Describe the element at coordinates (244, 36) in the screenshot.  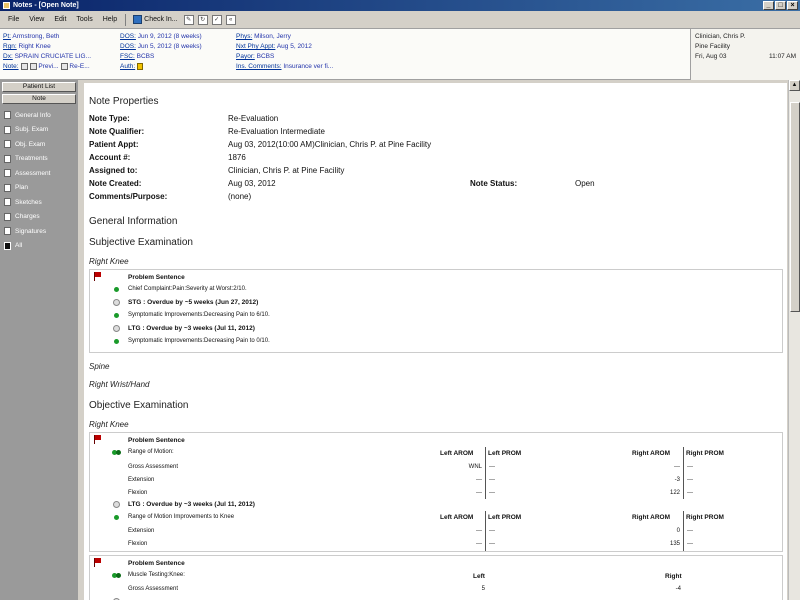
I see `phys-label: Phys:` at that location.